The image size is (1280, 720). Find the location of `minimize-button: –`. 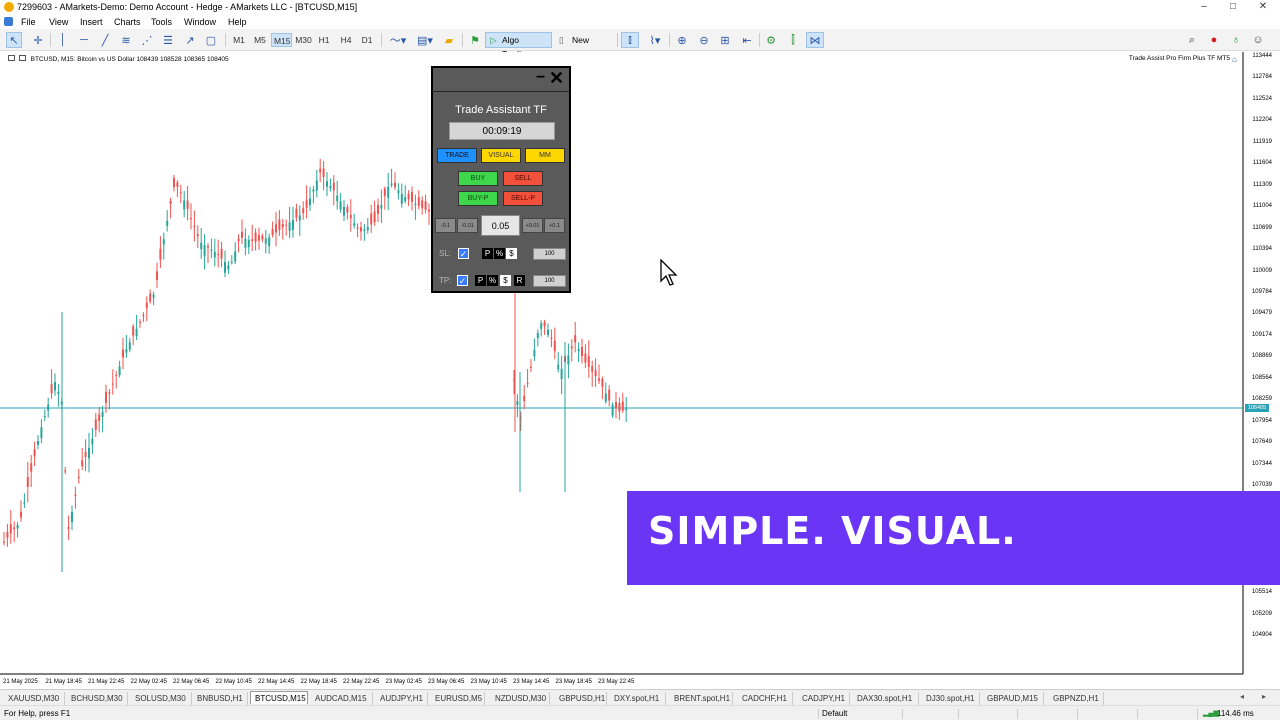

minimize-button: – is located at coordinates (1204, 7).